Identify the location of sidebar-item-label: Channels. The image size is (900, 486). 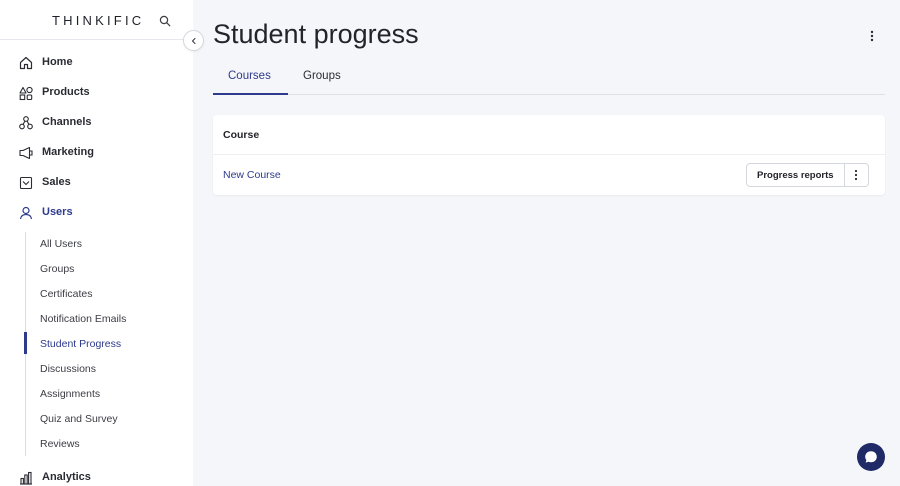
(67, 122).